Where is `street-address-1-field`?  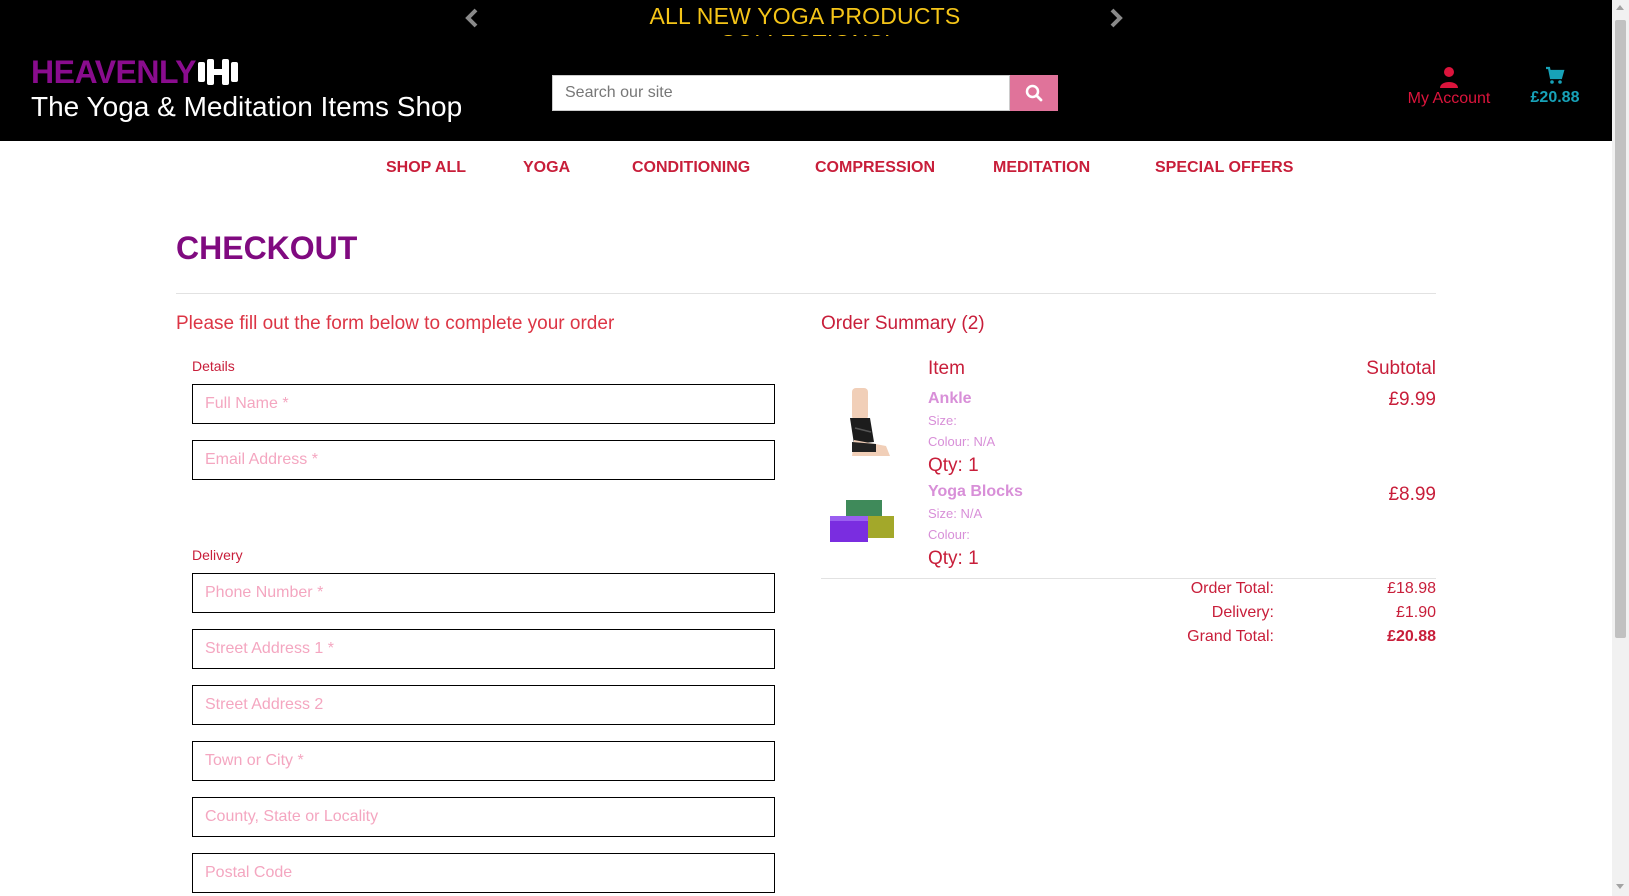 street-address-1-field is located at coordinates (483, 649).